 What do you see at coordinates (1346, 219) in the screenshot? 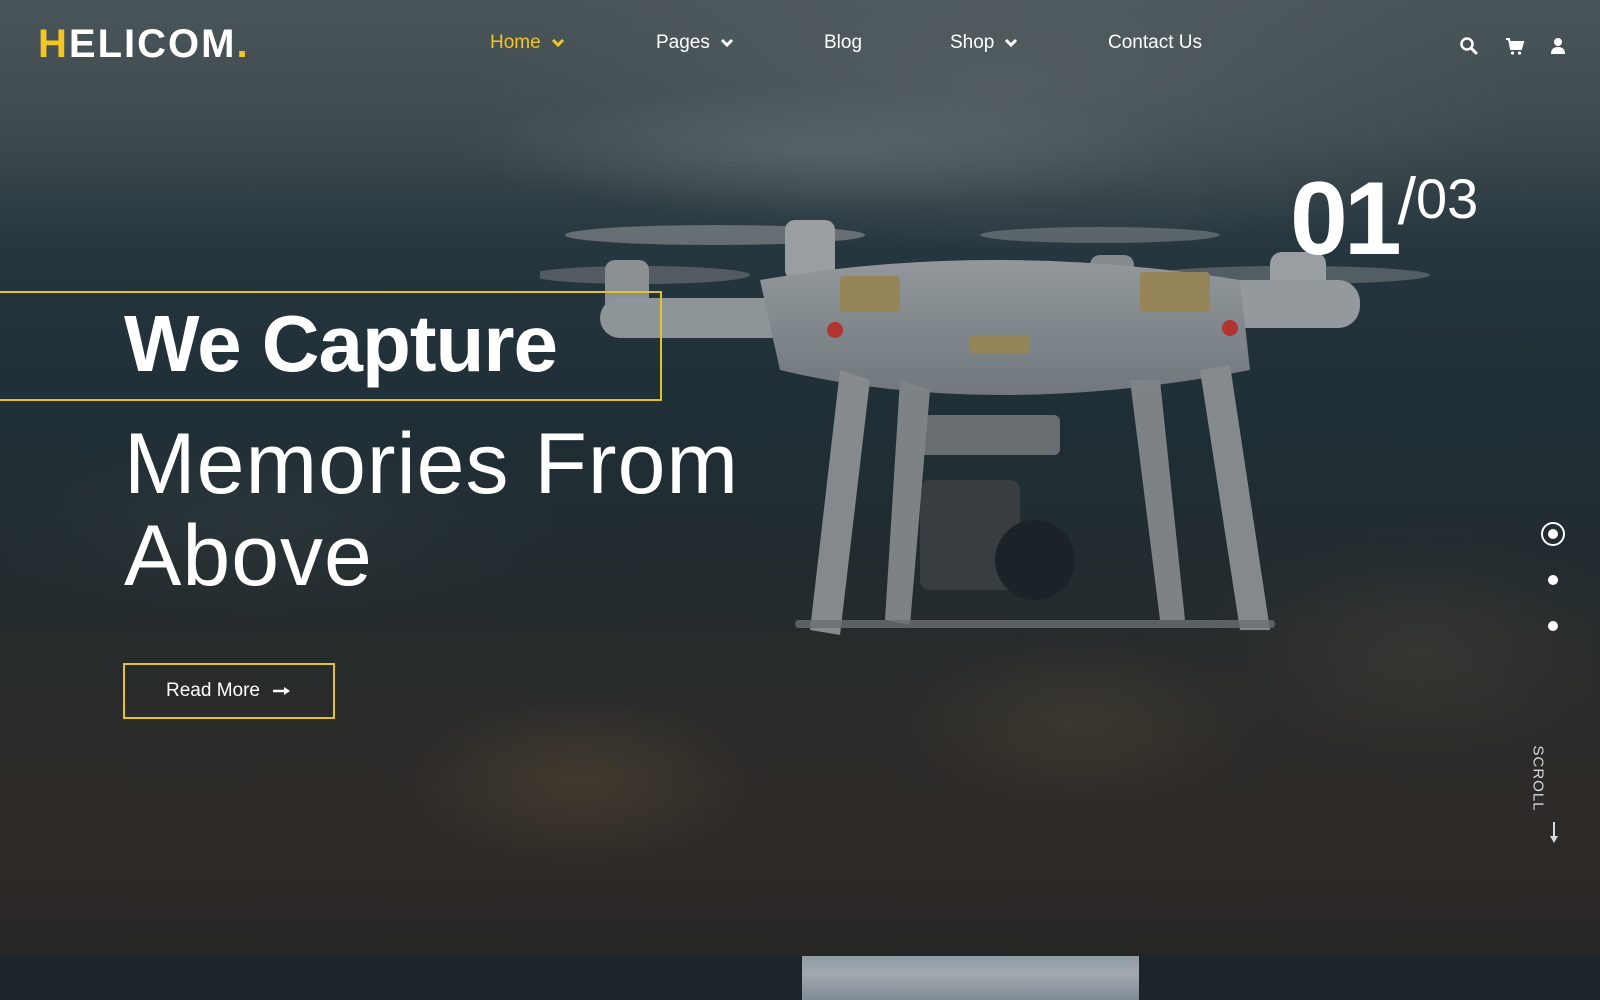
I see `slide-current: 01` at bounding box center [1346, 219].